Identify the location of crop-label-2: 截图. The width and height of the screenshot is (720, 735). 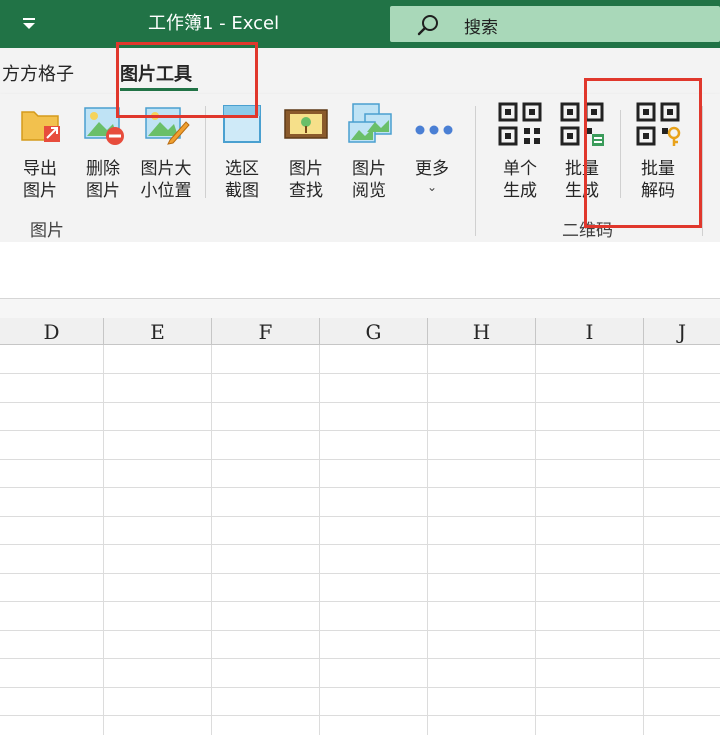
(242, 191).